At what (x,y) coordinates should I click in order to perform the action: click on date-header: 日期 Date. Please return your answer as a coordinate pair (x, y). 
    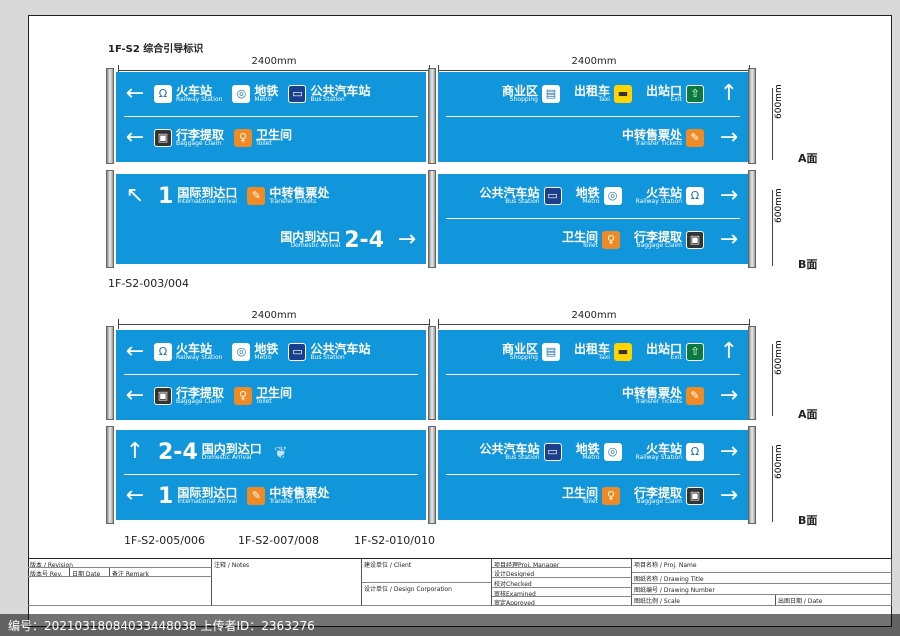
    Looking at the image, I should click on (90, 572).